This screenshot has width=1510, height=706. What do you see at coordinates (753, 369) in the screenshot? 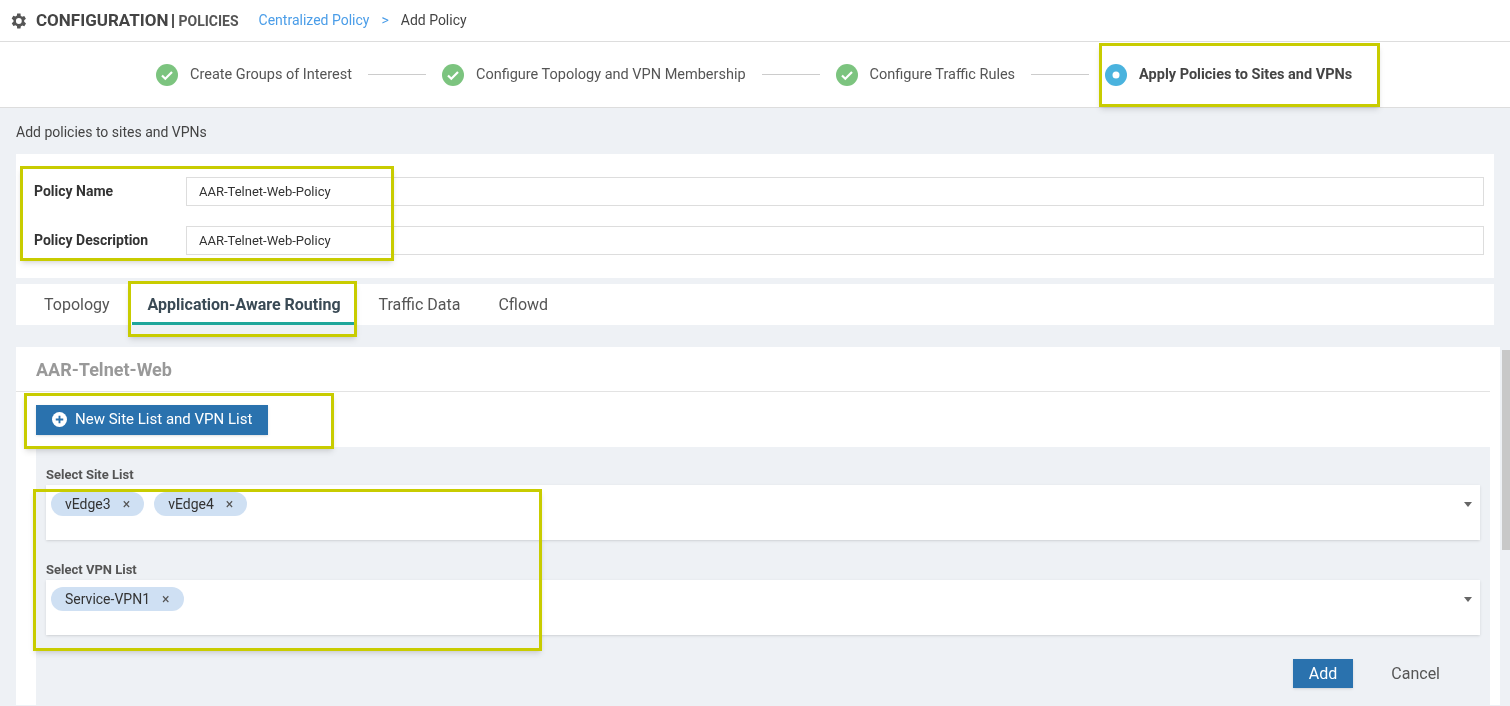
I see `panel-title: AAR-Telnet-Web` at bounding box center [753, 369].